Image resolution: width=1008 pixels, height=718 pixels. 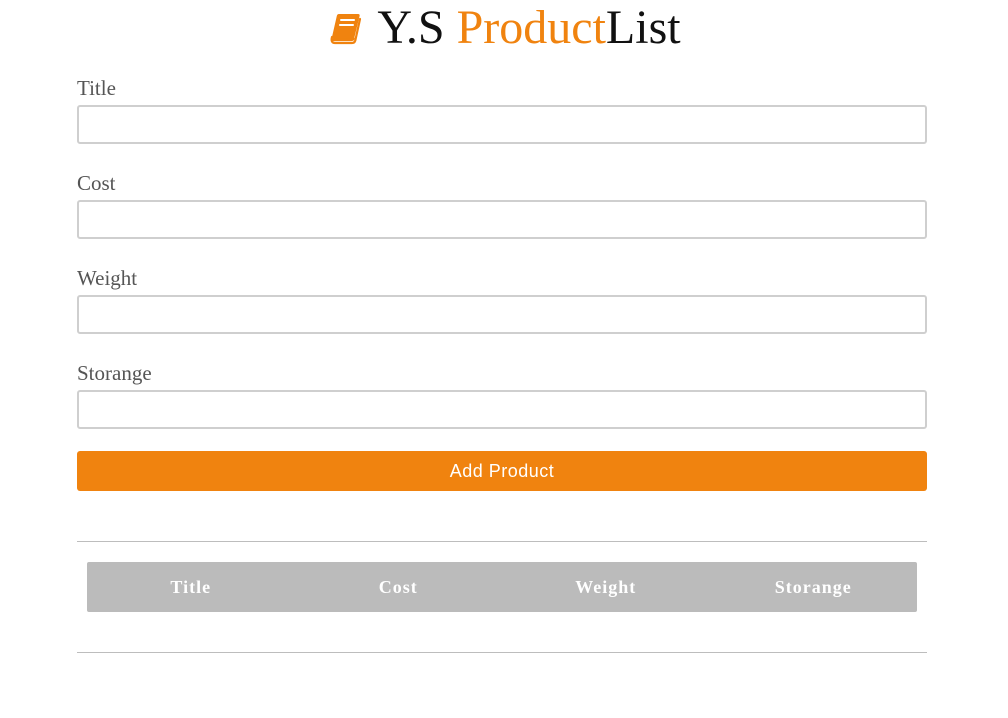 I want to click on weight-input, so click(x=502, y=314).